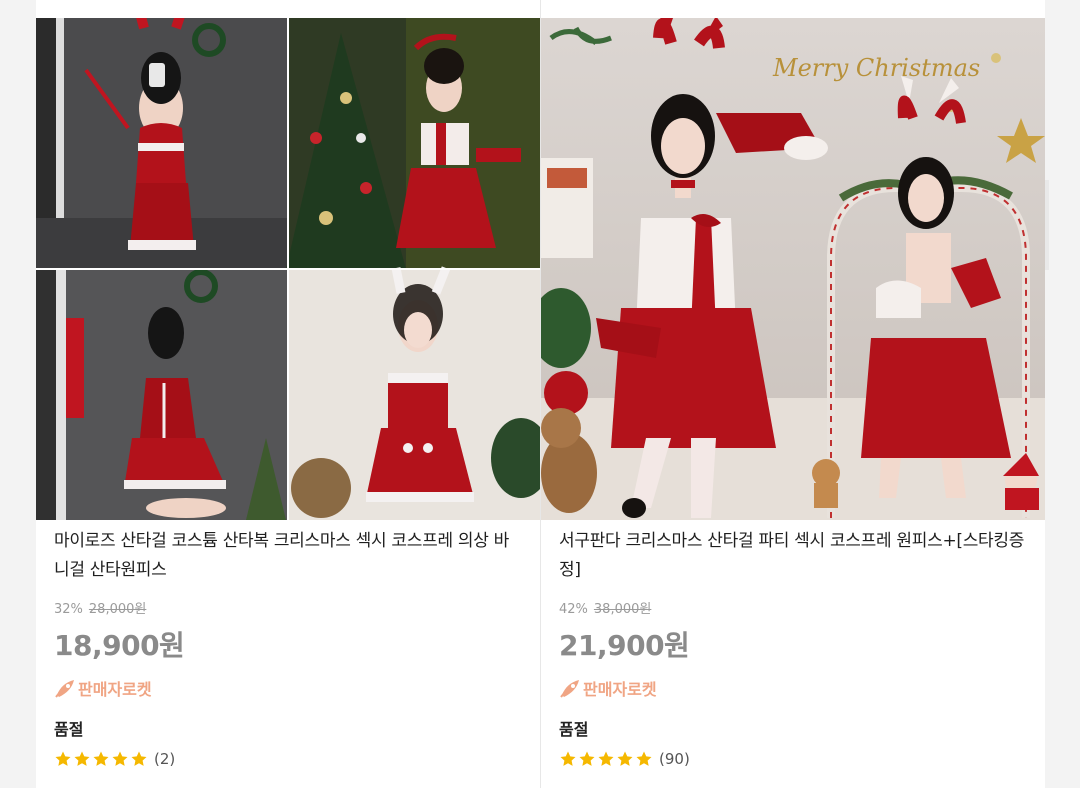  I want to click on sale-price: 18,900원, so click(119, 645).